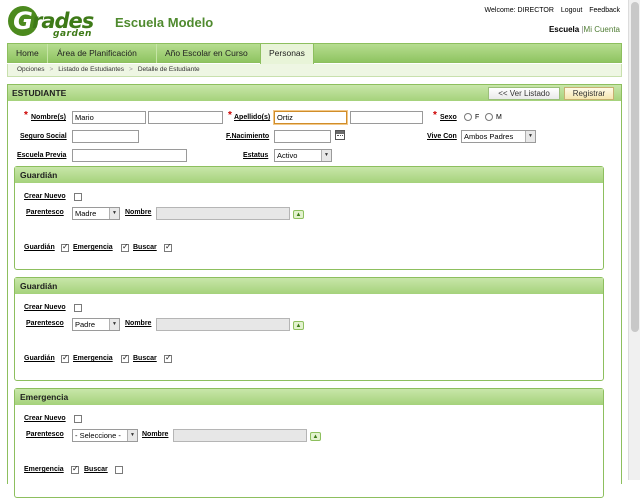 Image resolution: width=640 pixels, height=498 pixels. I want to click on birth-label: F.Nacimiento, so click(248, 136).